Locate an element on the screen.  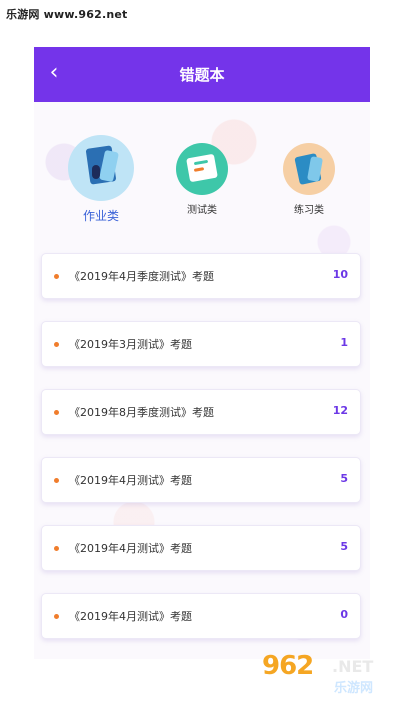
tab-homework: 作业类 is located at coordinates (101, 179).